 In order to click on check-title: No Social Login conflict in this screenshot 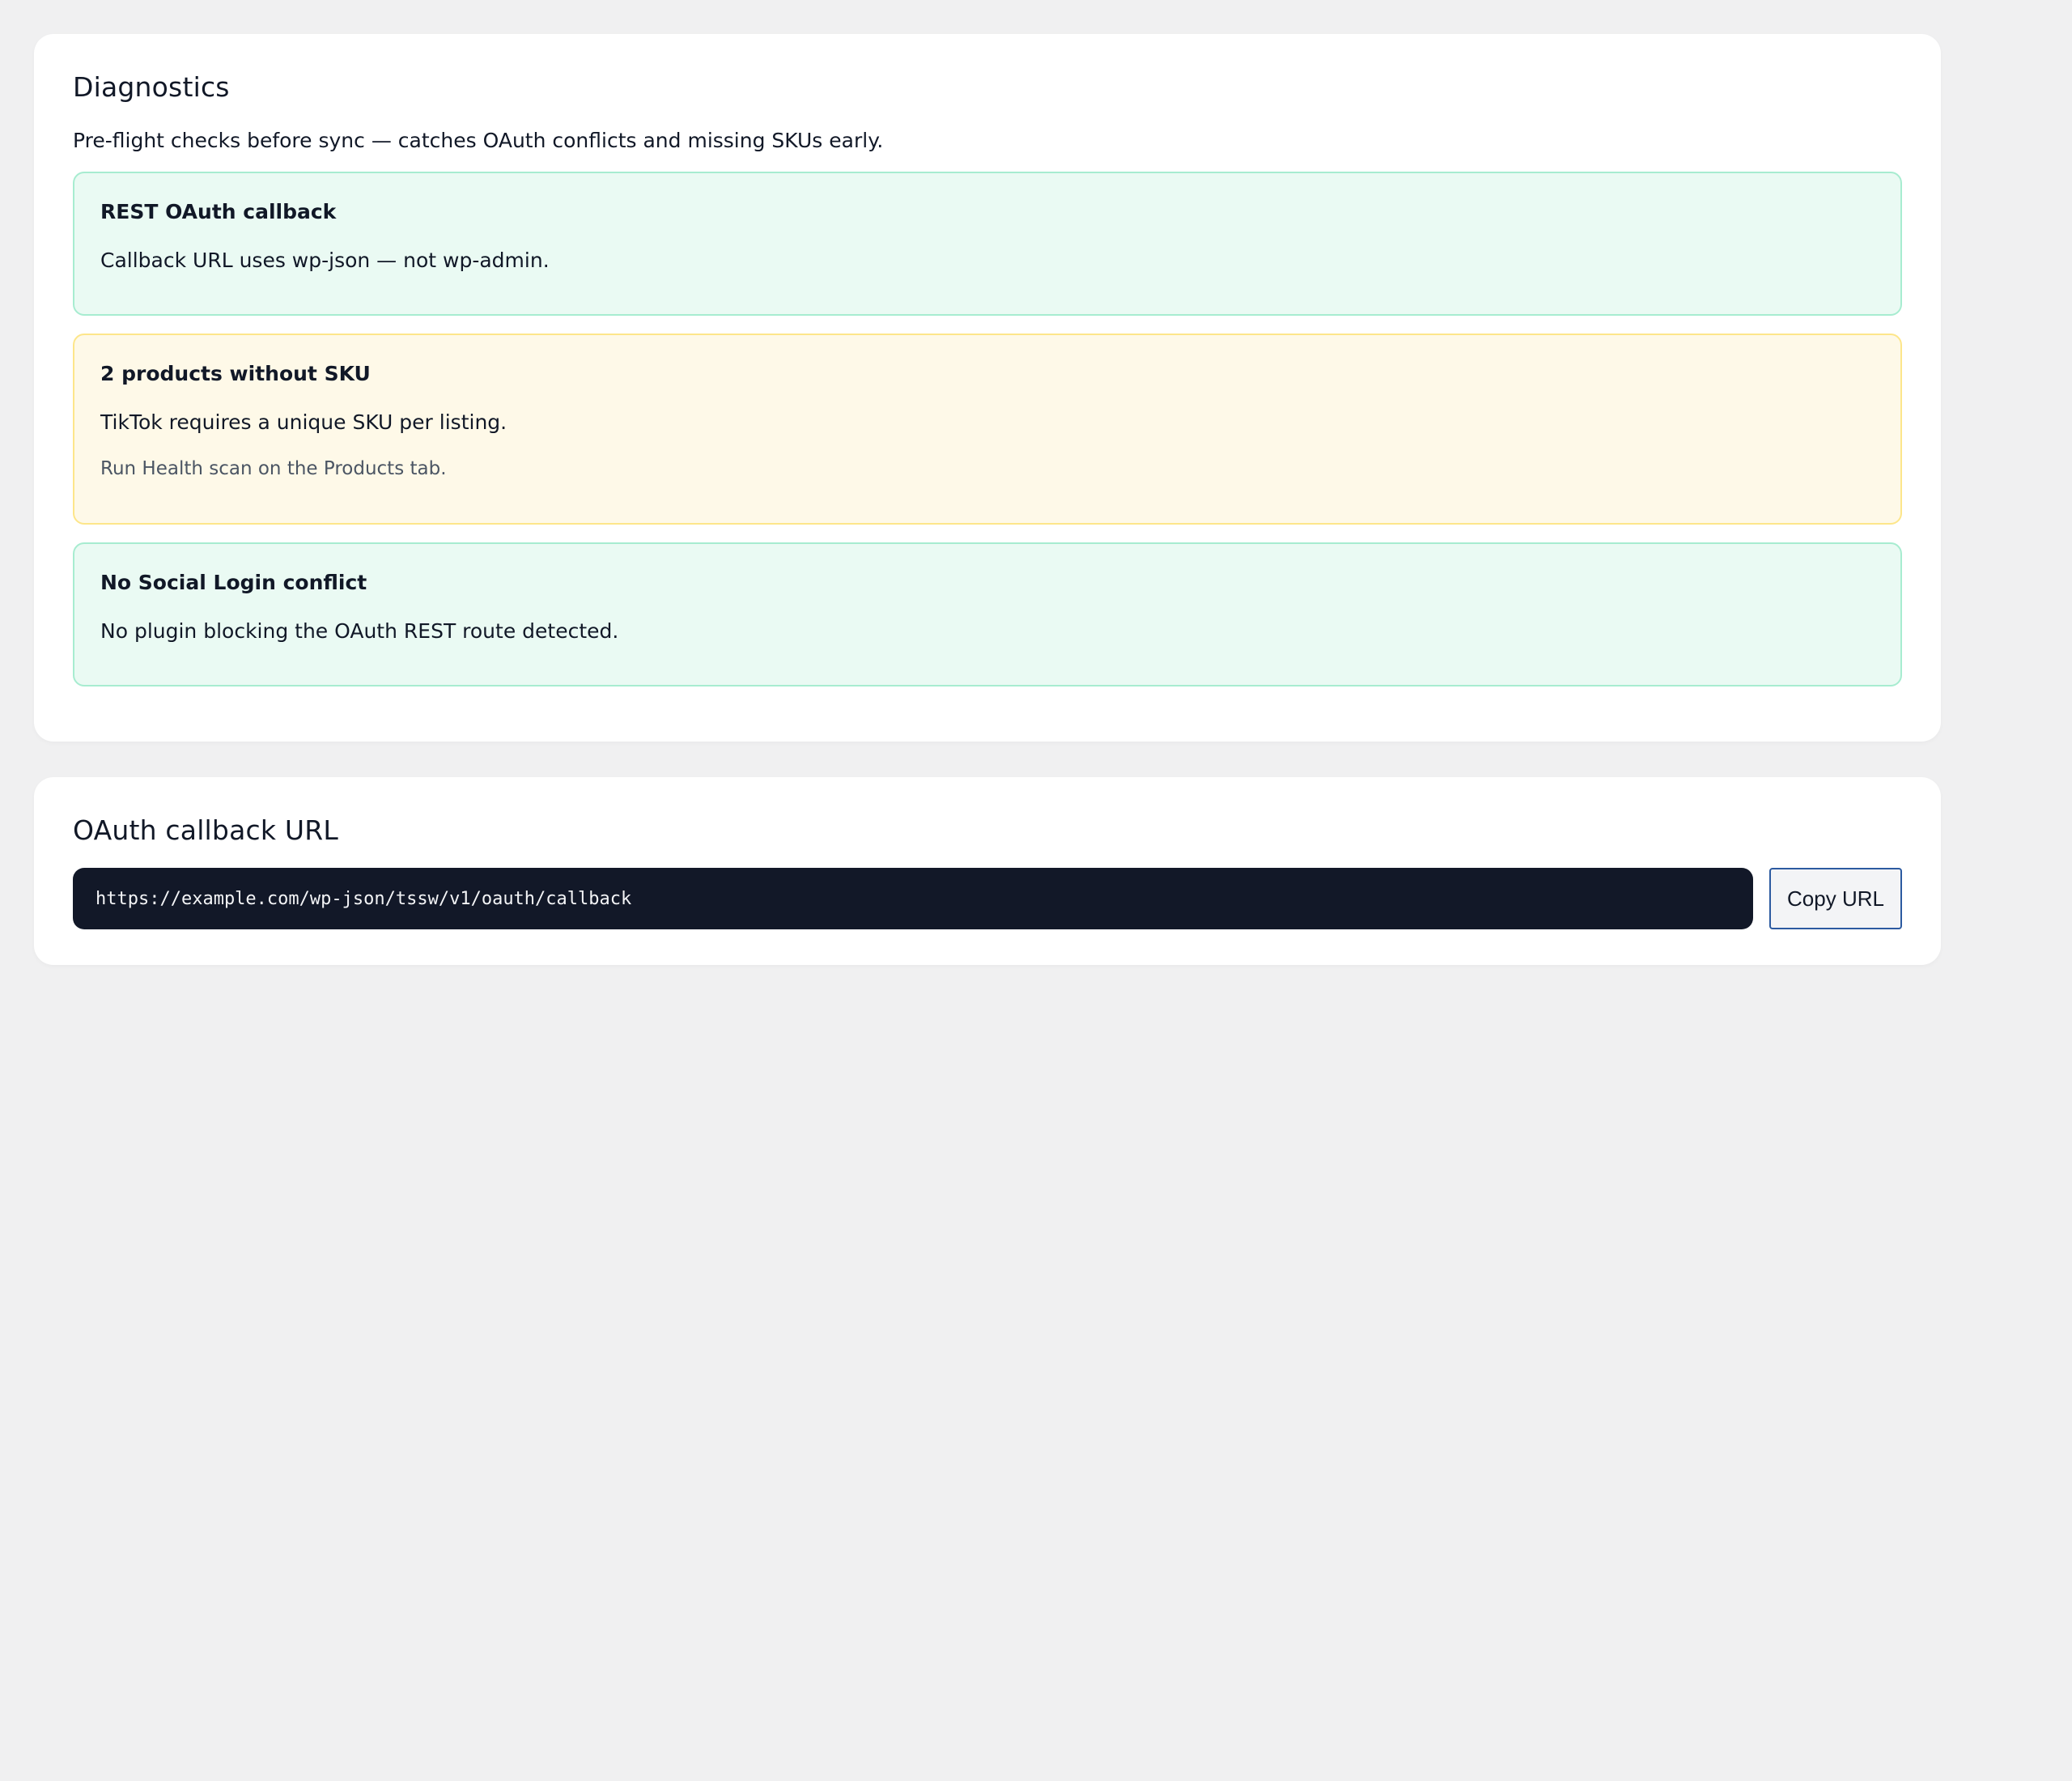, I will do `click(233, 583)`.